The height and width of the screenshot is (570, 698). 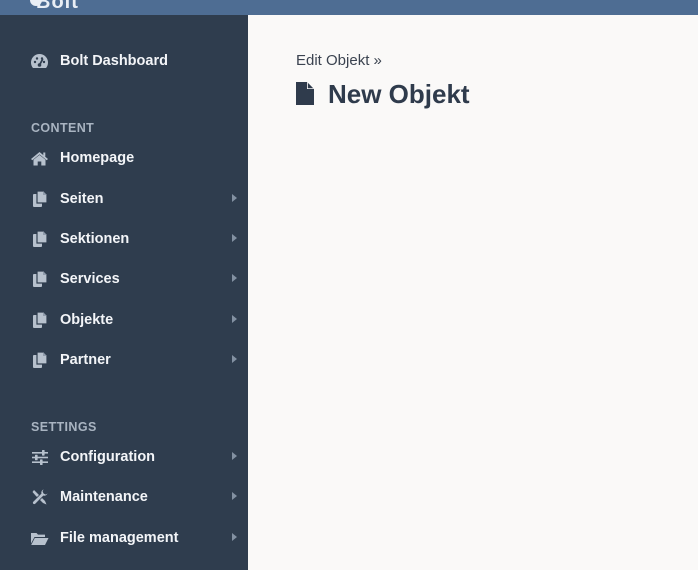 What do you see at coordinates (124, 360) in the screenshot?
I see `sidebar-item-partner: Partner` at bounding box center [124, 360].